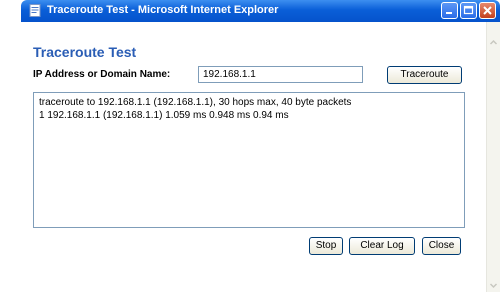 The width and height of the screenshot is (500, 297). Describe the element at coordinates (441, 246) in the screenshot. I see `close-button: Close` at that location.